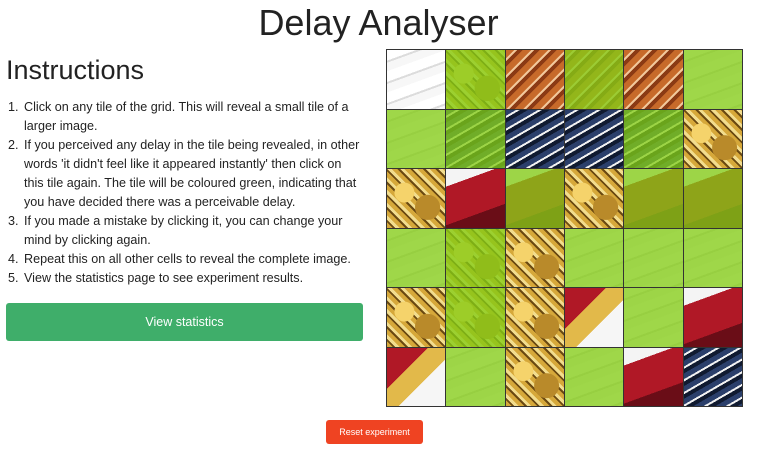  Describe the element at coordinates (184, 322) in the screenshot. I see `view-statistics-button: View statistics` at that location.